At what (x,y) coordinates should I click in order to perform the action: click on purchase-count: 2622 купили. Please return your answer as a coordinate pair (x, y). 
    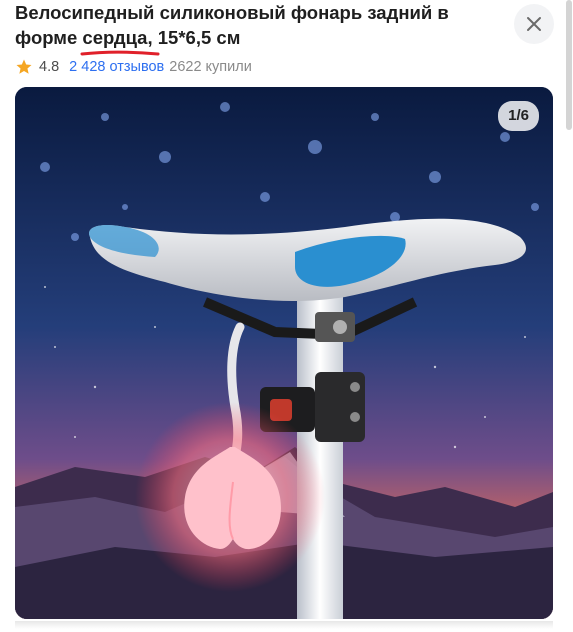
    Looking at the image, I should click on (210, 67).